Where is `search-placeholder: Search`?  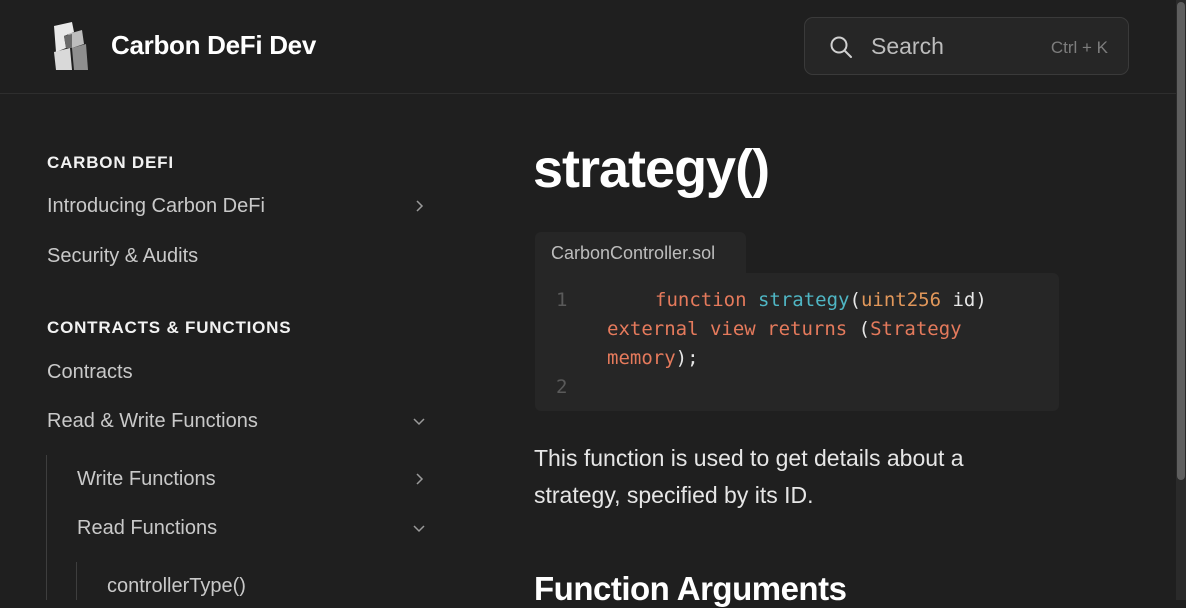
search-placeholder: Search is located at coordinates (907, 46).